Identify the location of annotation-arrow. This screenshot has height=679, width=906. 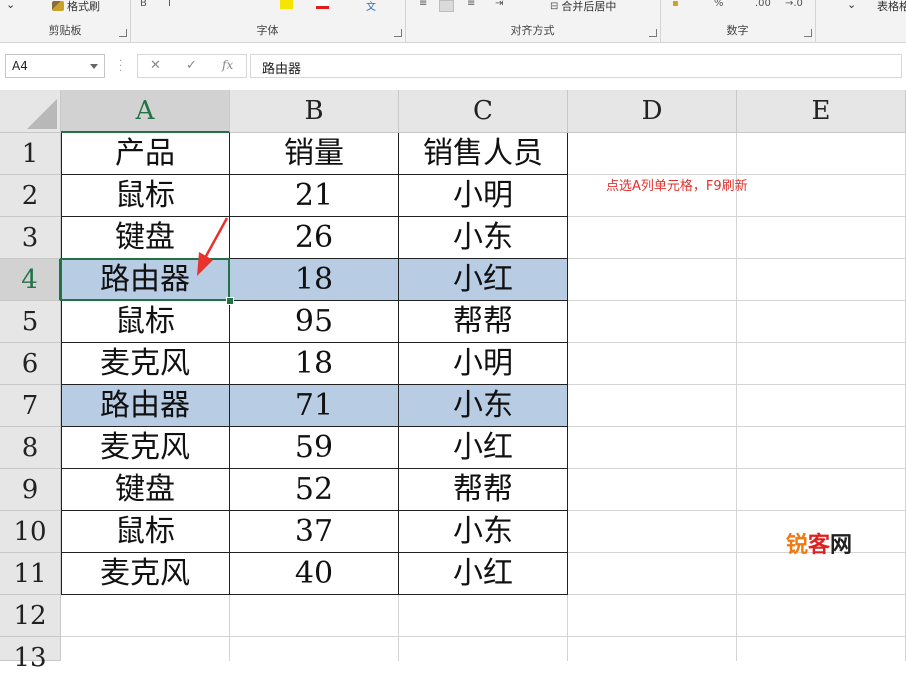
(213, 246).